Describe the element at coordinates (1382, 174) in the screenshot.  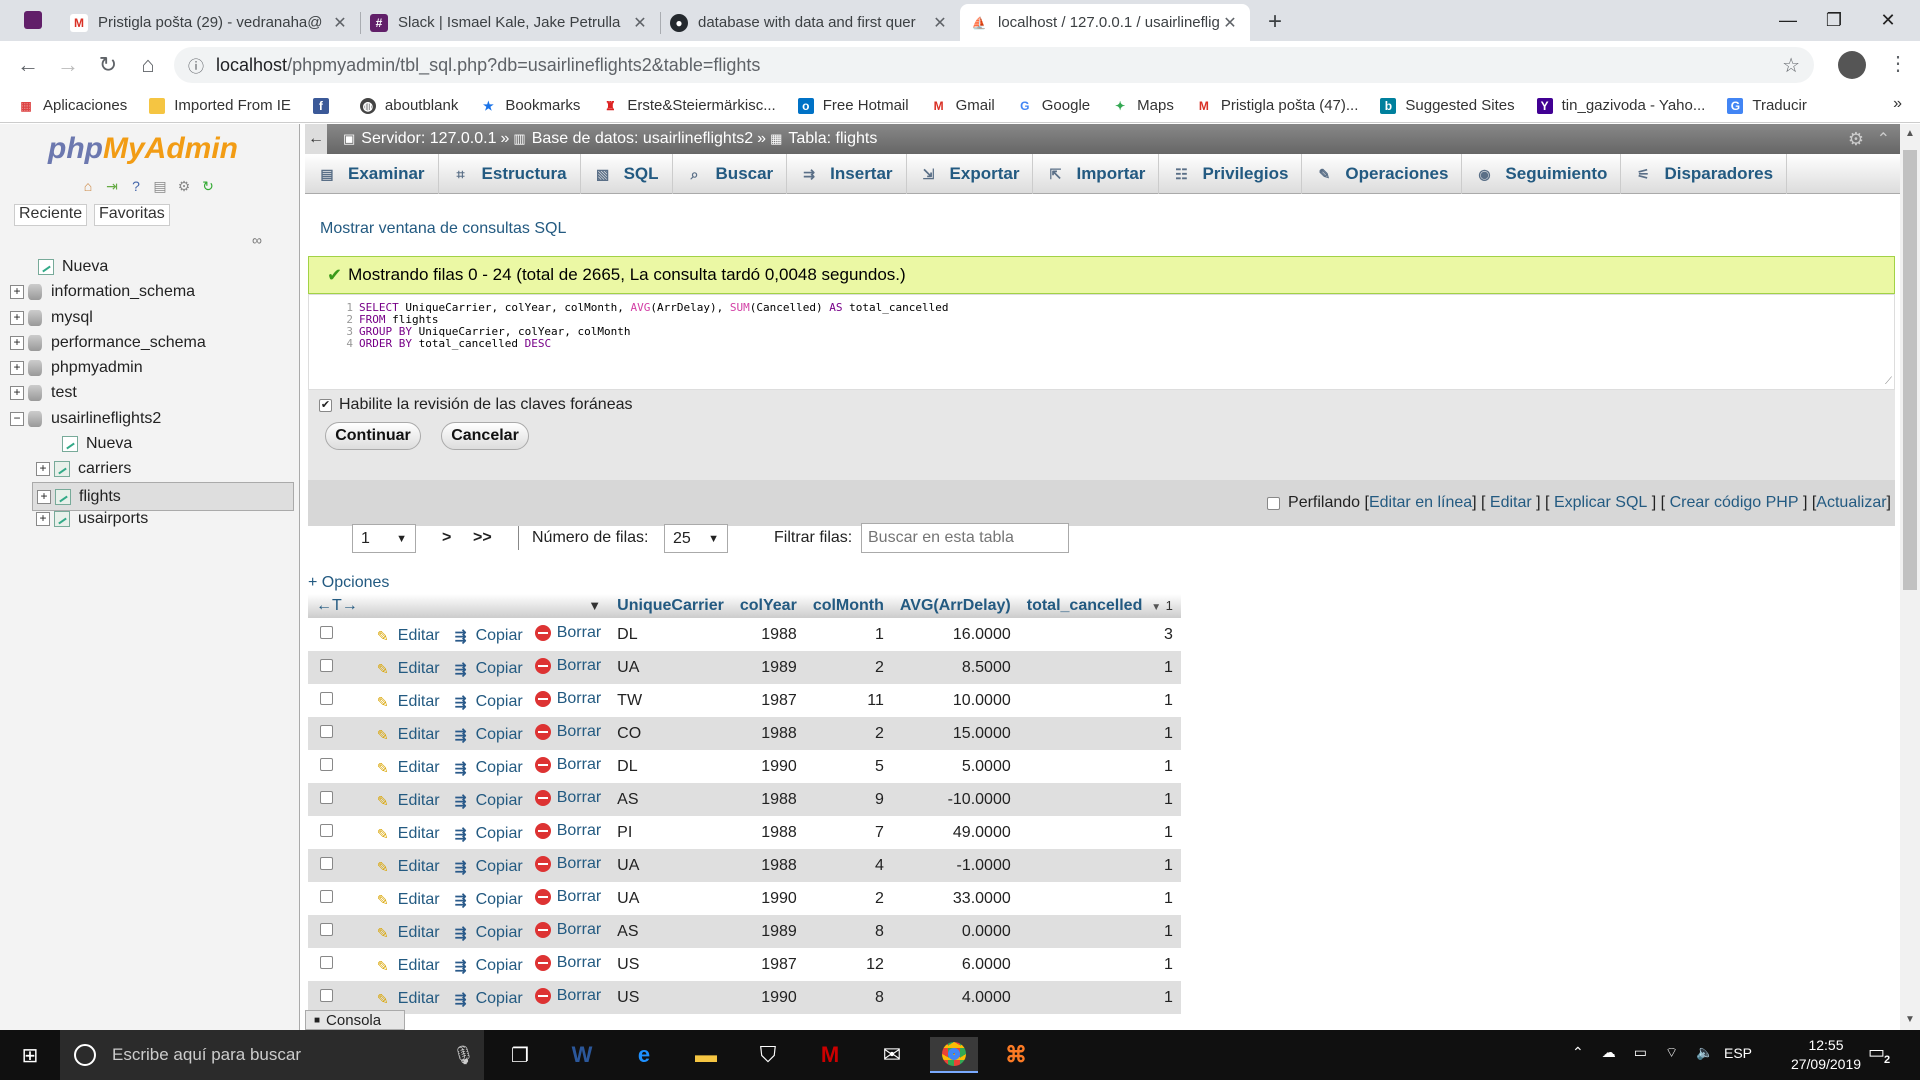
I see `tab-operaciones: ✎ Operaciones` at that location.